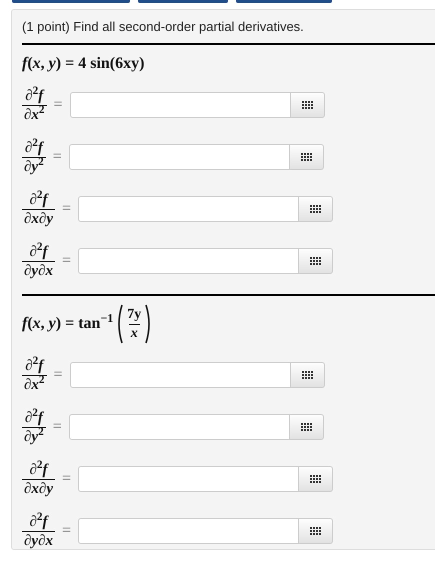  Describe the element at coordinates (68, 323) in the screenshot. I see `function-formula: f(x, y) = tan$^{−1}$` at that location.